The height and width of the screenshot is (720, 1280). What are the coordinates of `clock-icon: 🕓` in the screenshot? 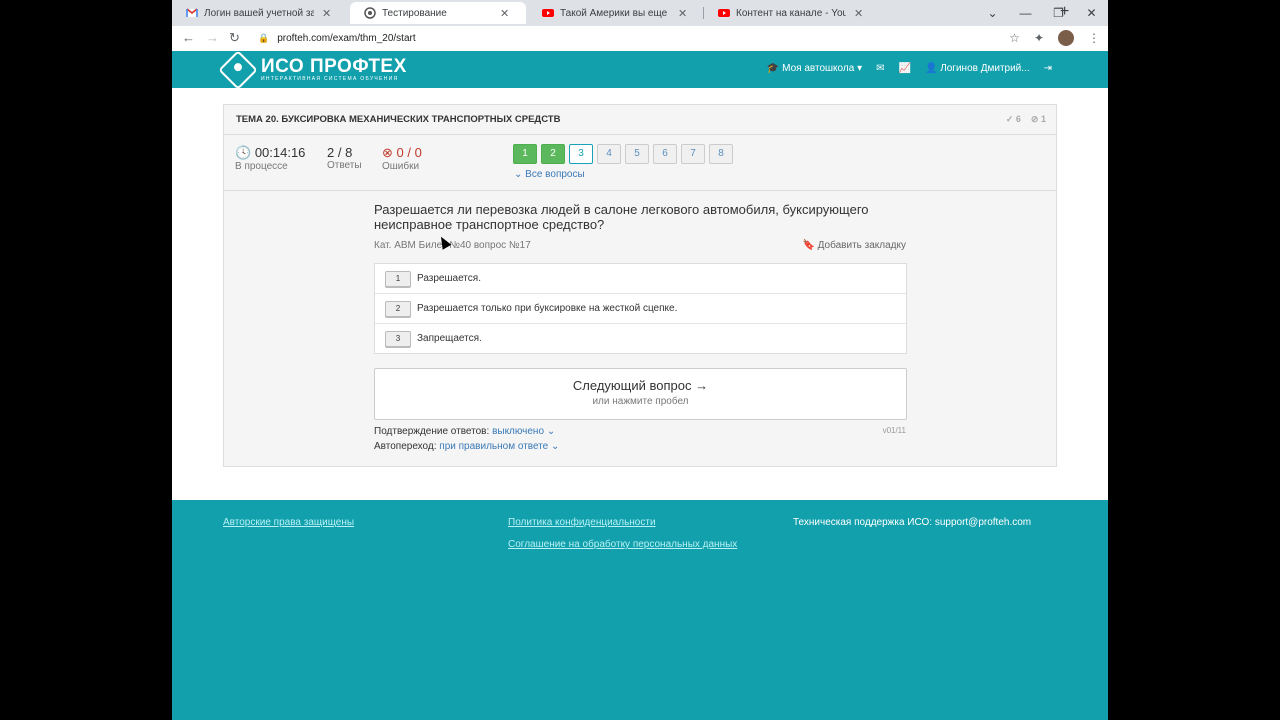 It's located at (243, 152).